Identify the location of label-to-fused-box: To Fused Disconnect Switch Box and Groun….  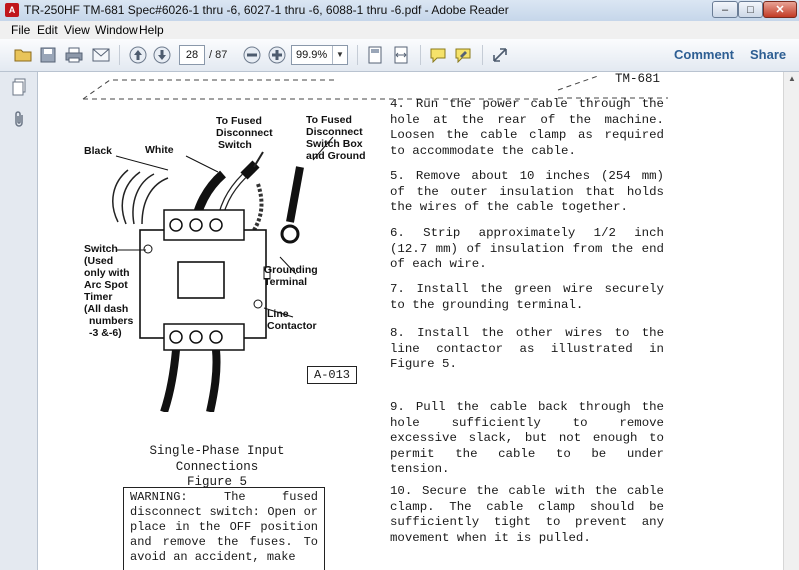
(336, 138).